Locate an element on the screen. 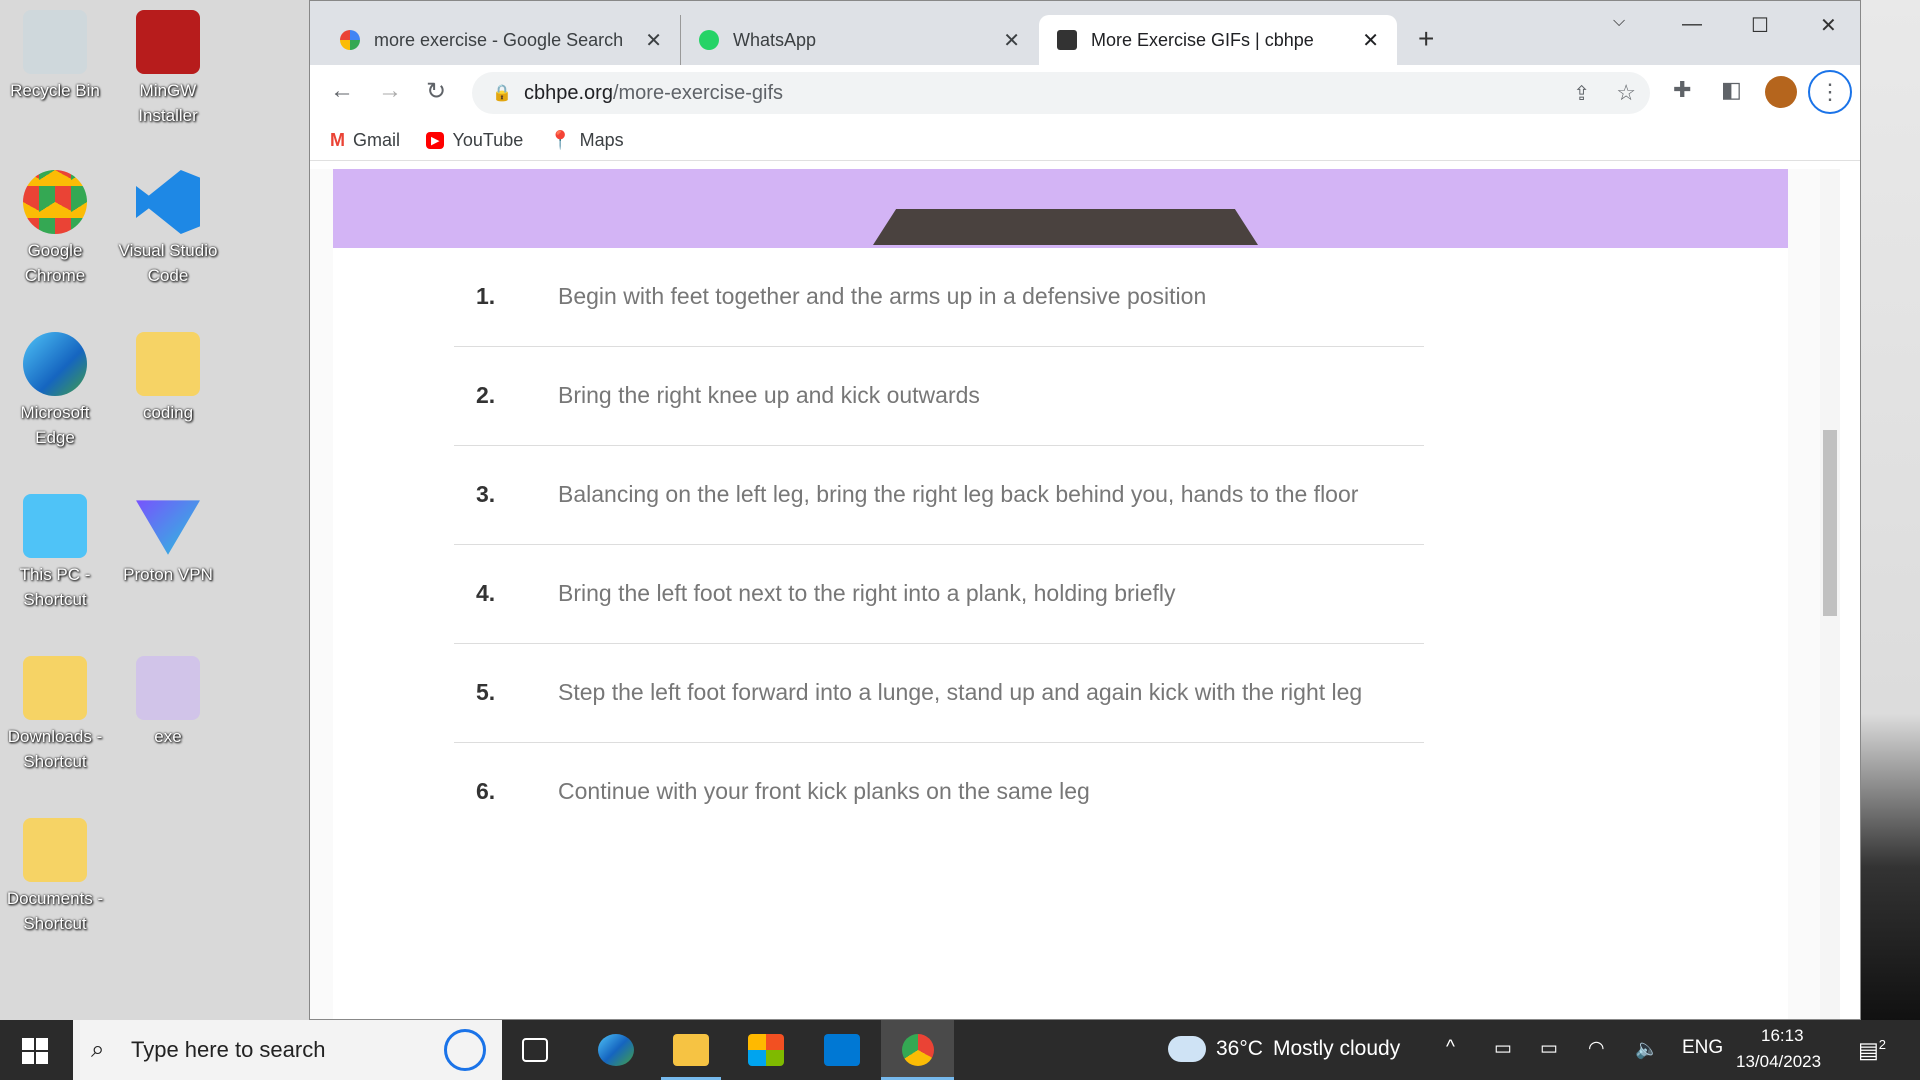 This screenshot has width=1920, height=1080. desktop-icon-recycle-bin: Recycle Bin is located at coordinates (55, 56).